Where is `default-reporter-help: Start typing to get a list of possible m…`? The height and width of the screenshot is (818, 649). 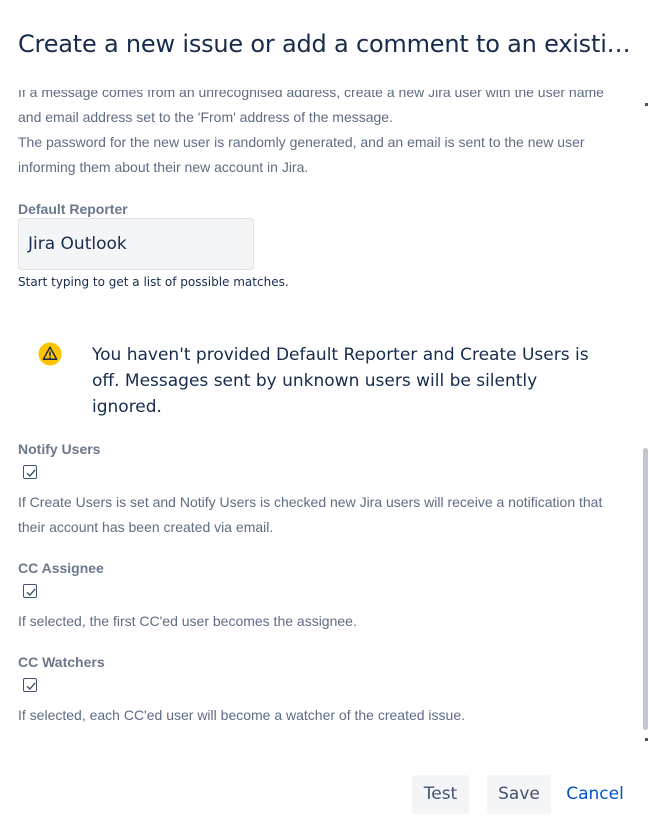
default-reporter-help: Start typing to get a list of possible m… is located at coordinates (153, 282).